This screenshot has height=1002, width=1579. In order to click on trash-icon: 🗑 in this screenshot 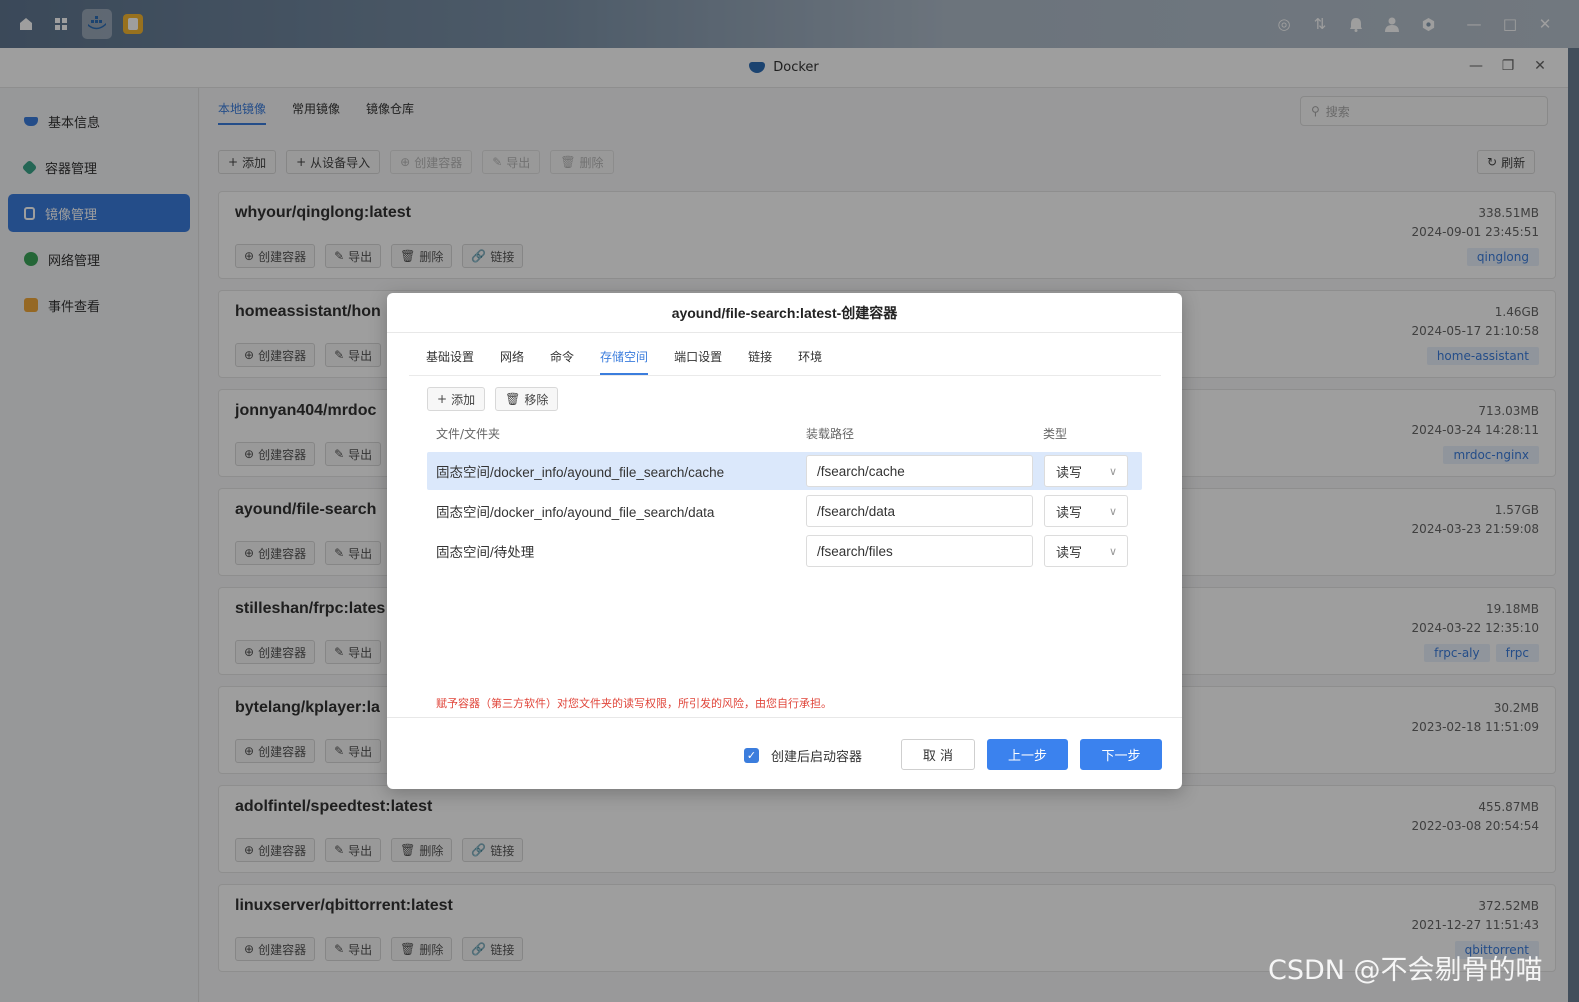, I will do `click(513, 399)`.